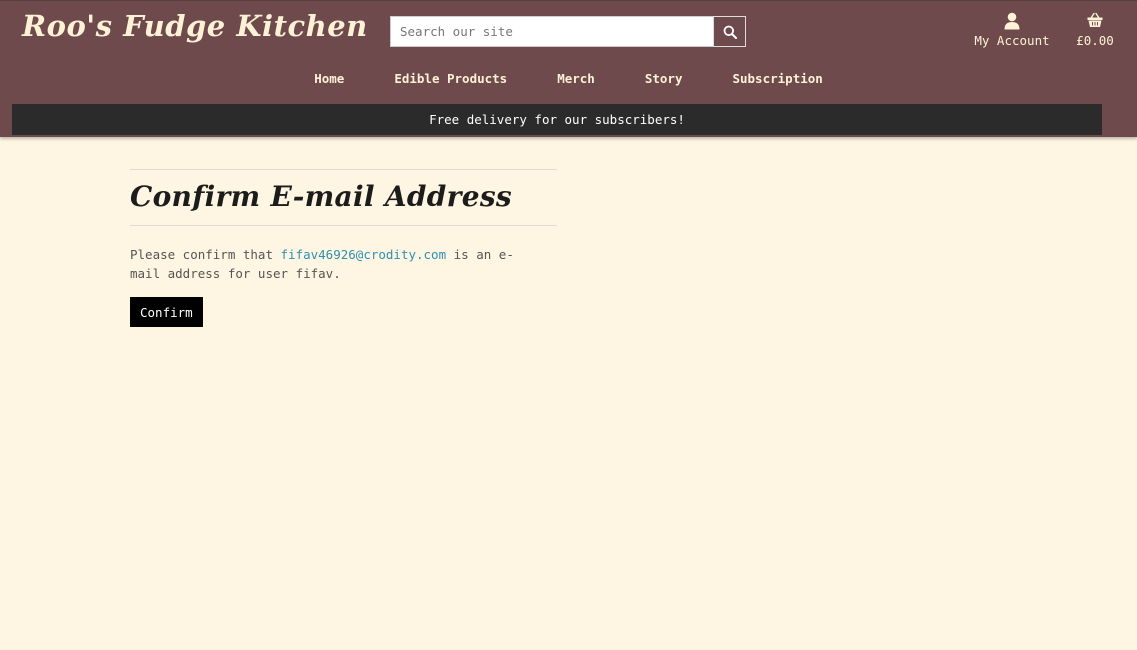 The height and width of the screenshot is (650, 1137). What do you see at coordinates (576, 79) in the screenshot?
I see `nav-item-merch: Merch` at bounding box center [576, 79].